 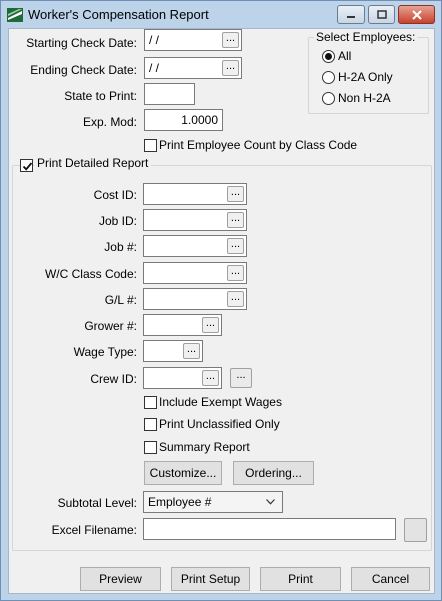 I want to click on title-bar: Worker's Compensation Report, so click(x=221, y=14).